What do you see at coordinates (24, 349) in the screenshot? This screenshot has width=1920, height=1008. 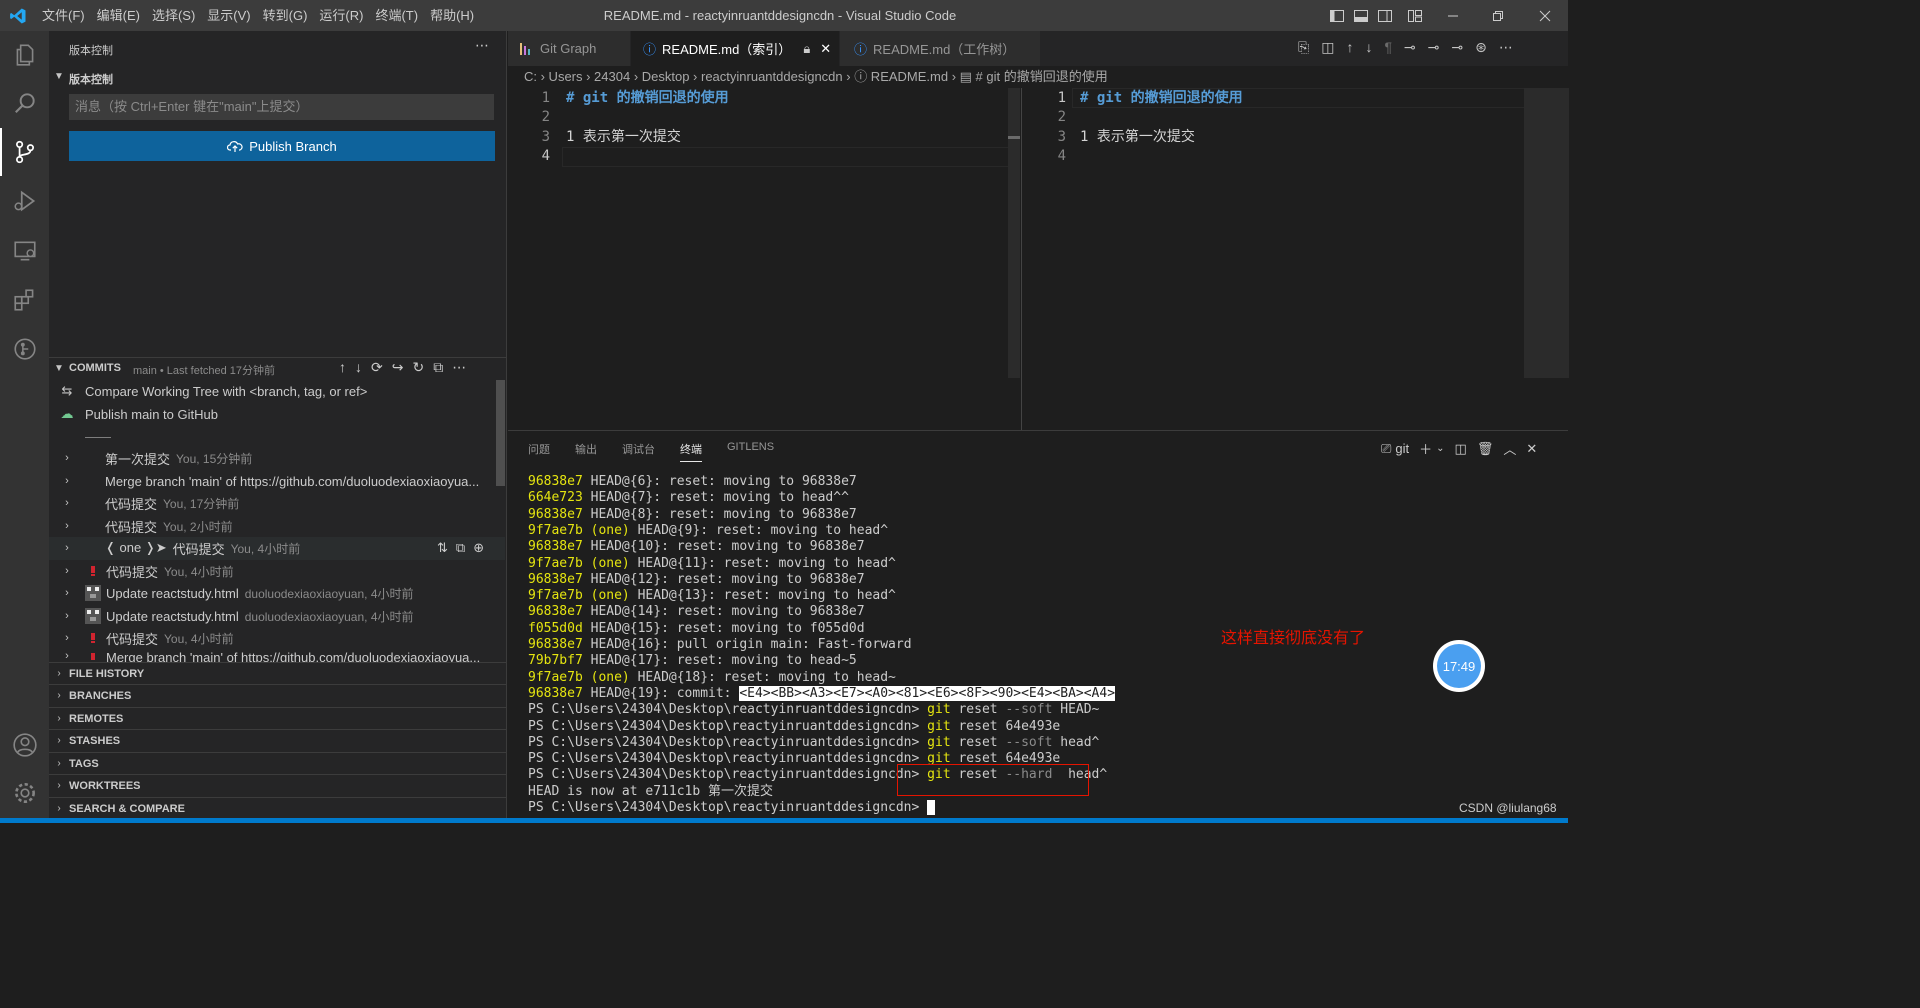 I see `gitlens-icon` at bounding box center [24, 349].